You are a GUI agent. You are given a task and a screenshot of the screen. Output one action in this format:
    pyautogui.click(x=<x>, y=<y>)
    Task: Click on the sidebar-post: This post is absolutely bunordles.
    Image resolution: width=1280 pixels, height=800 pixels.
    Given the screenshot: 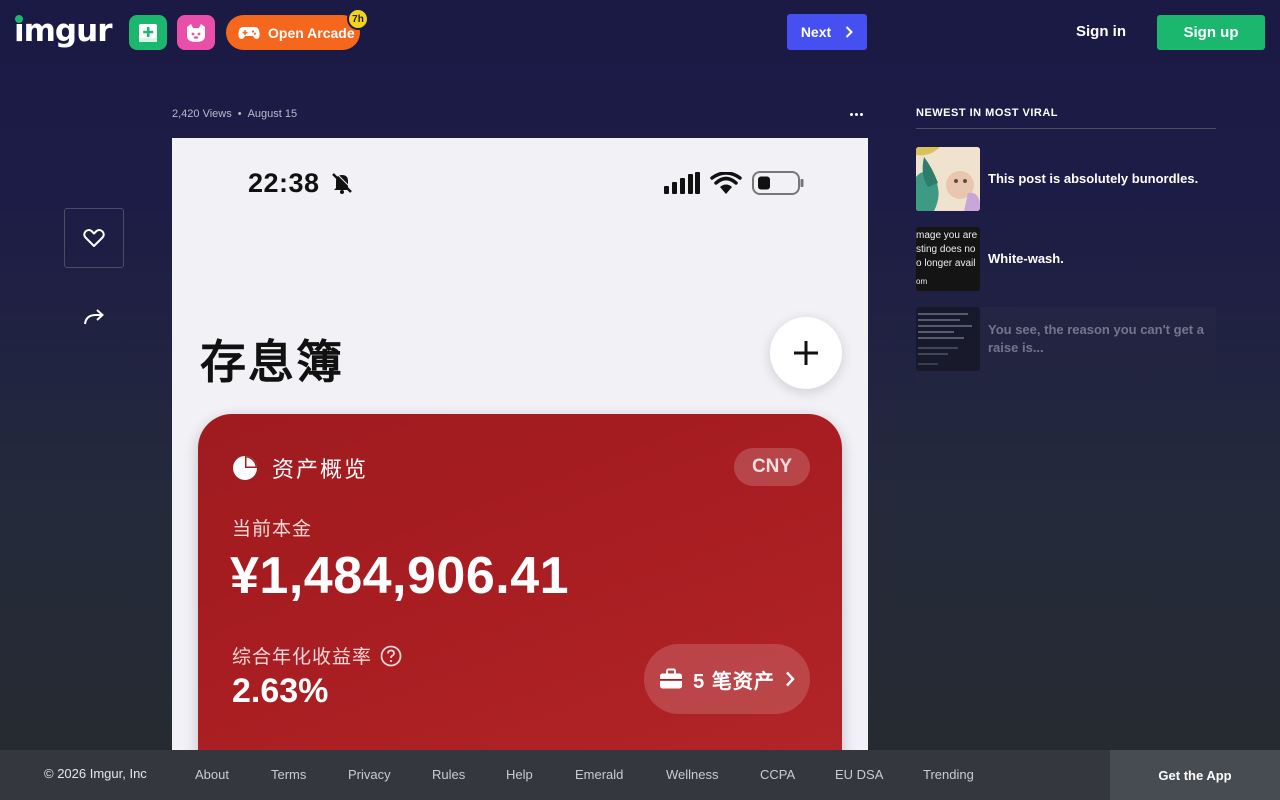 What is the action you would take?
    pyautogui.click(x=1066, y=179)
    